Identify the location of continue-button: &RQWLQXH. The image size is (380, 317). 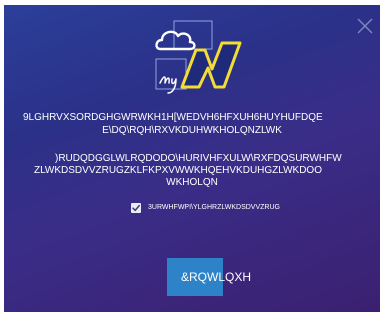
(209, 277).